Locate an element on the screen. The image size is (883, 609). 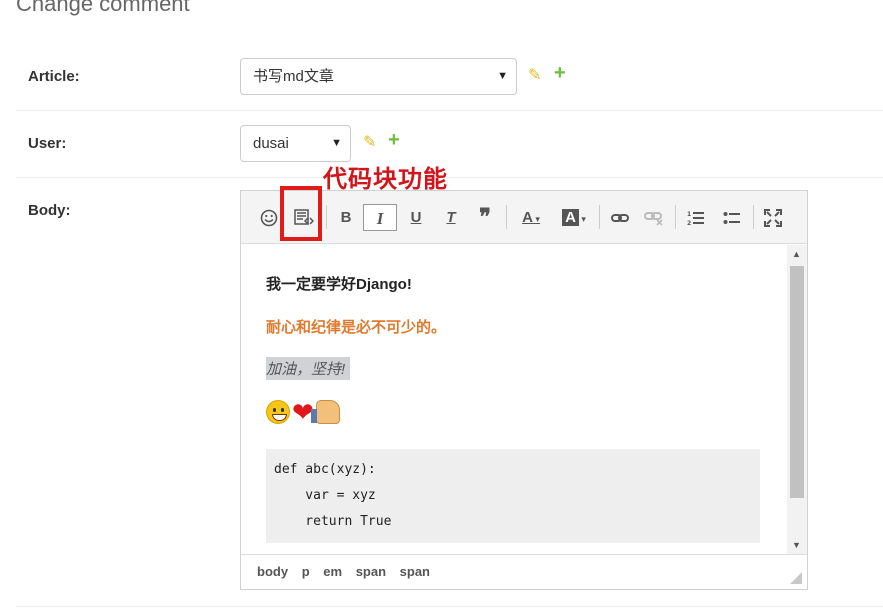
code-block-annotation: 代码块功能 is located at coordinates (385, 179).